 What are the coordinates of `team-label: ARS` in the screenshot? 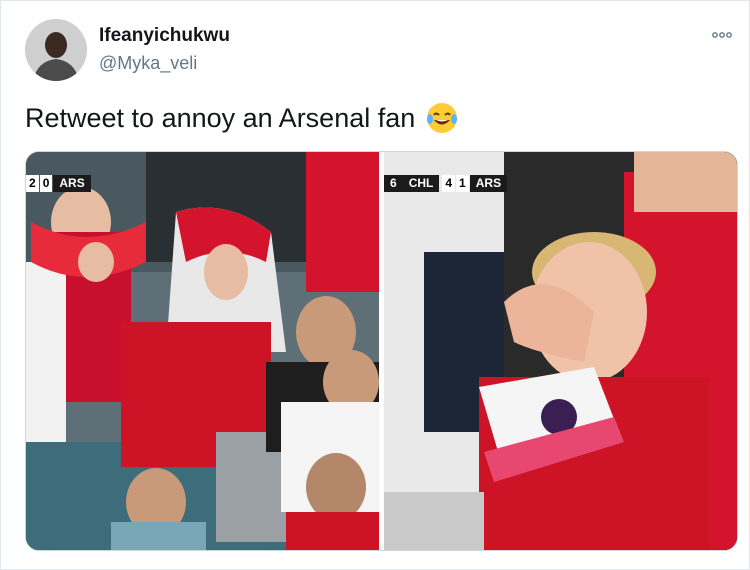 It's located at (72, 183).